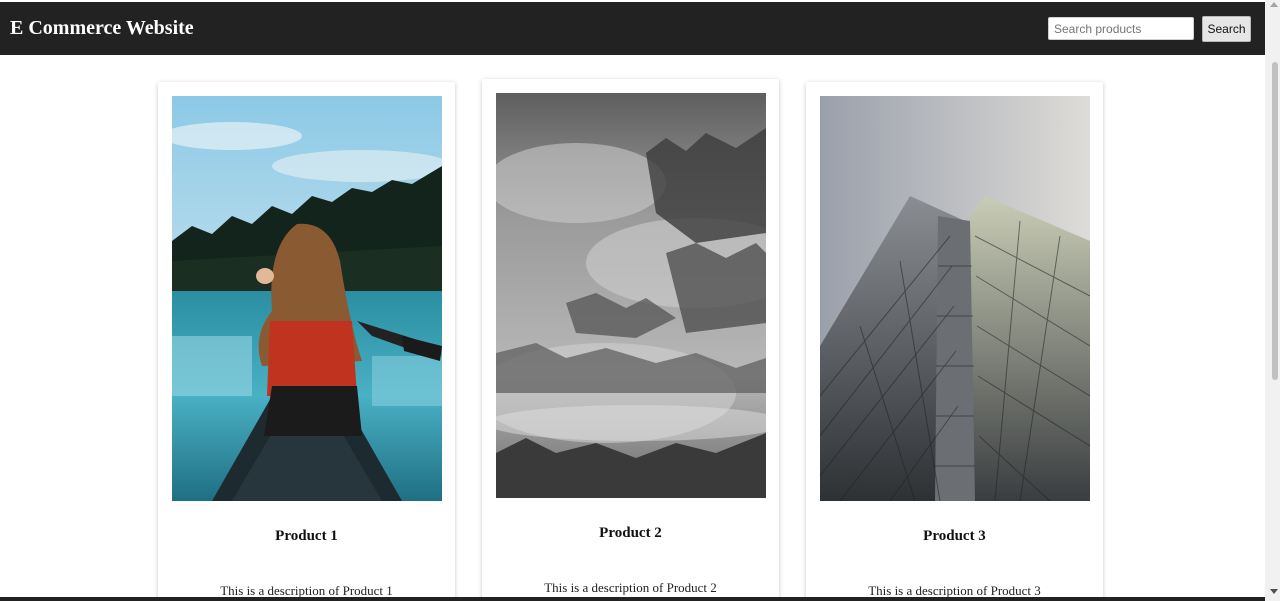  Describe the element at coordinates (1275, 221) in the screenshot. I see `scrollbar-thumb` at that location.